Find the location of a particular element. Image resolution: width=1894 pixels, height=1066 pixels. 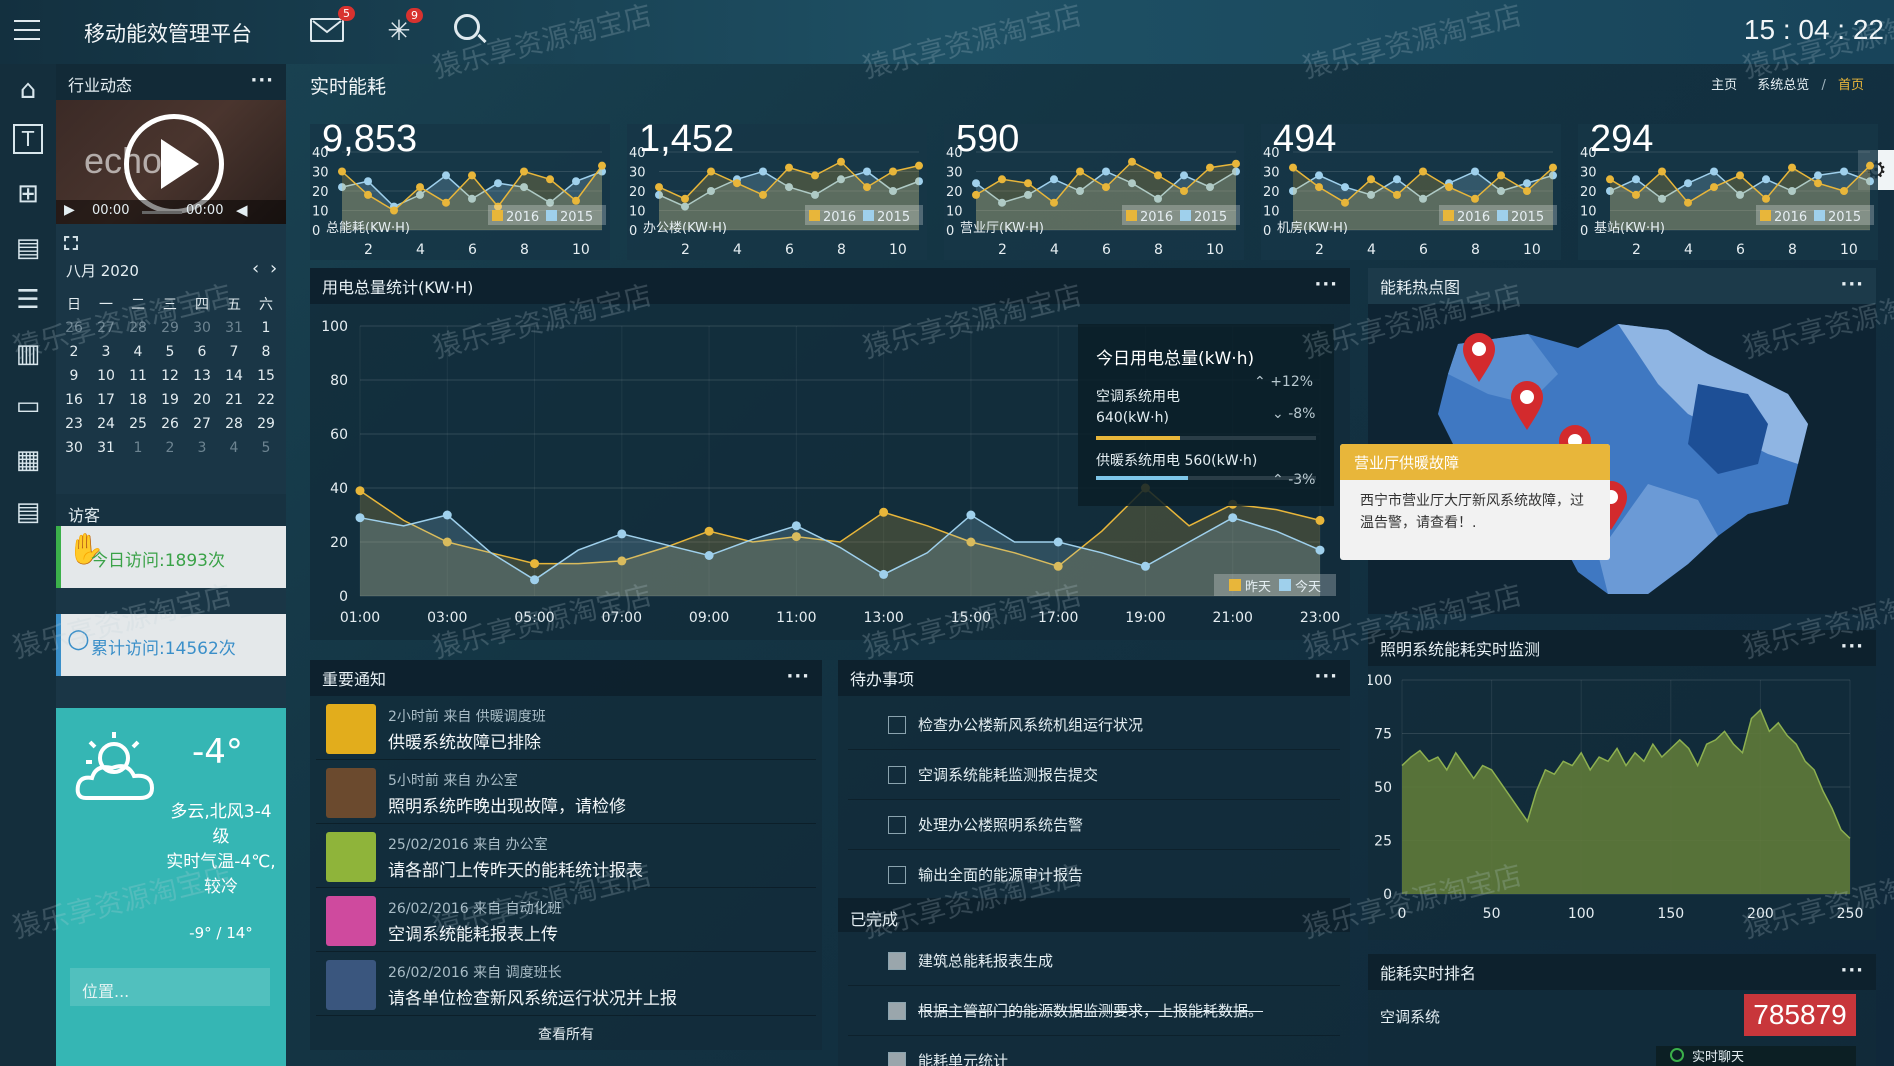

breadcrumb-current: 首页 is located at coordinates (1851, 85).